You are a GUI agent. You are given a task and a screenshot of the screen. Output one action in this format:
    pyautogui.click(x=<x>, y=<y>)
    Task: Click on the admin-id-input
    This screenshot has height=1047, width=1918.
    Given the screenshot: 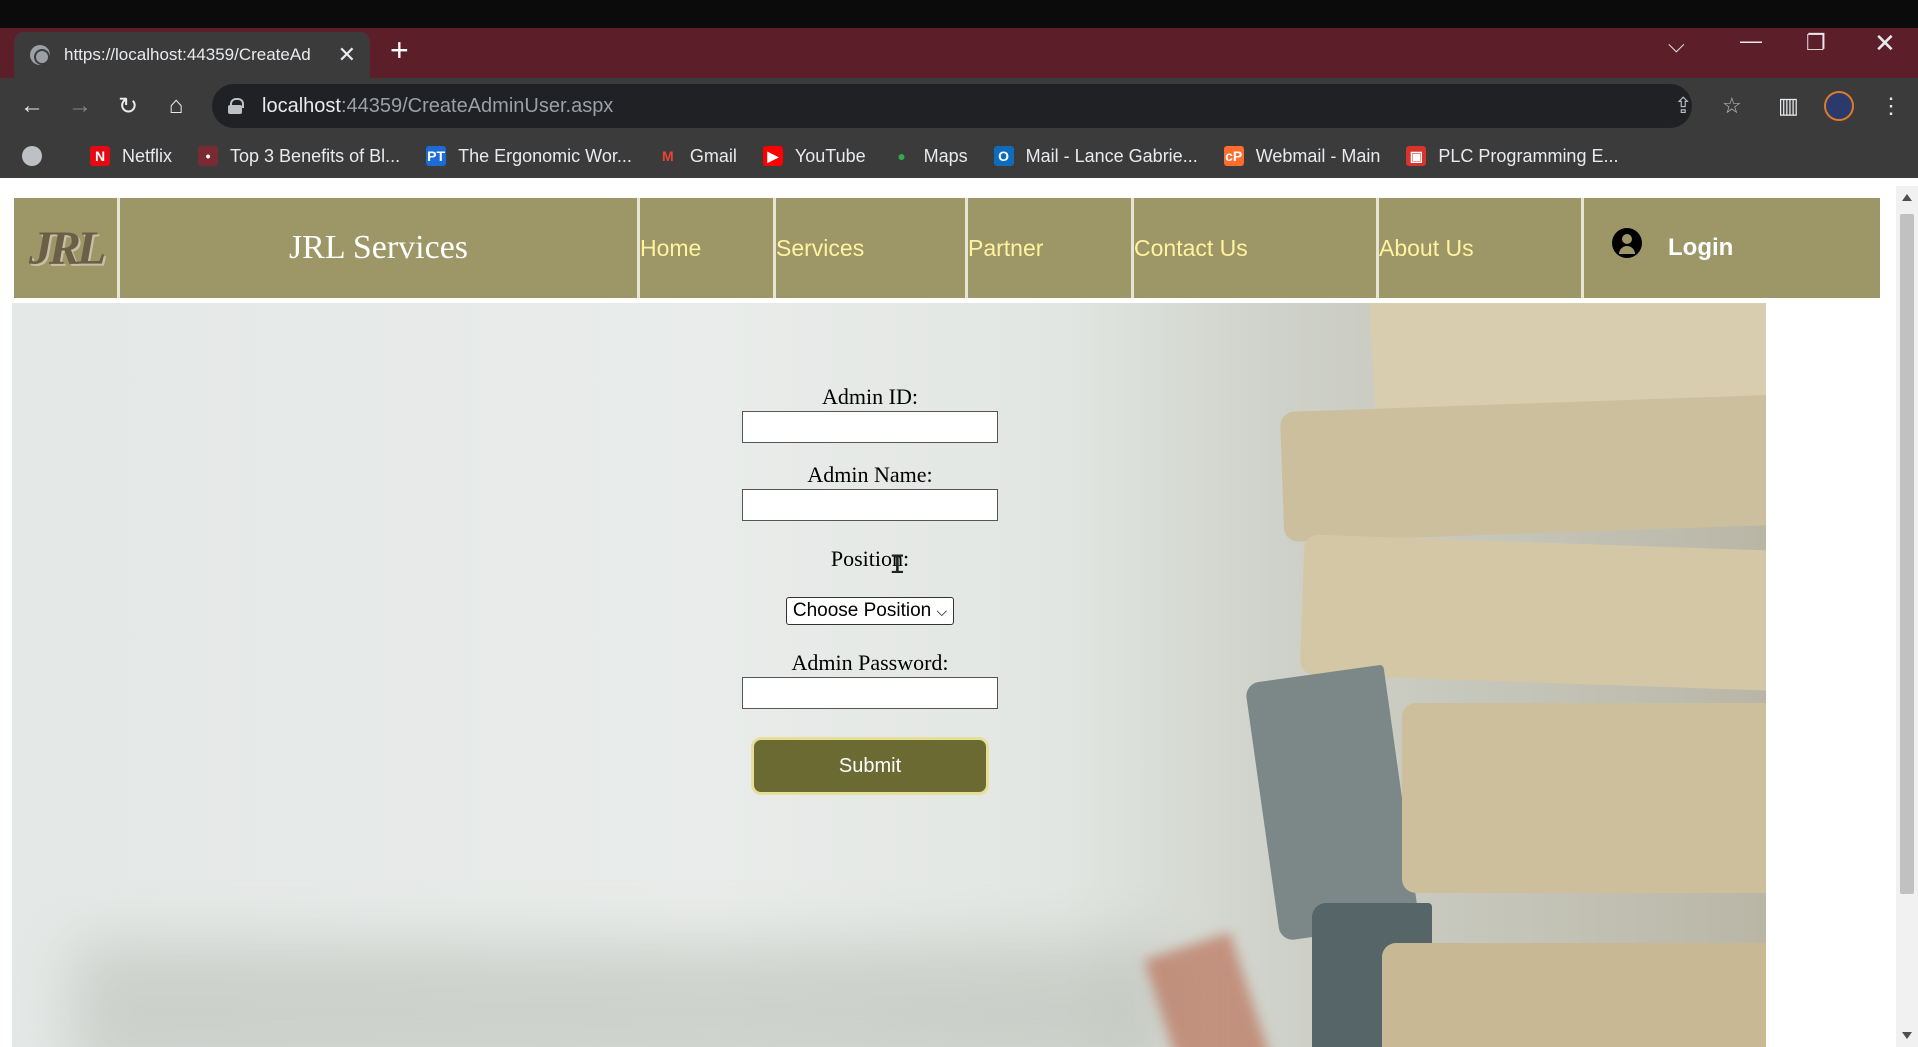 What is the action you would take?
    pyautogui.click(x=870, y=427)
    